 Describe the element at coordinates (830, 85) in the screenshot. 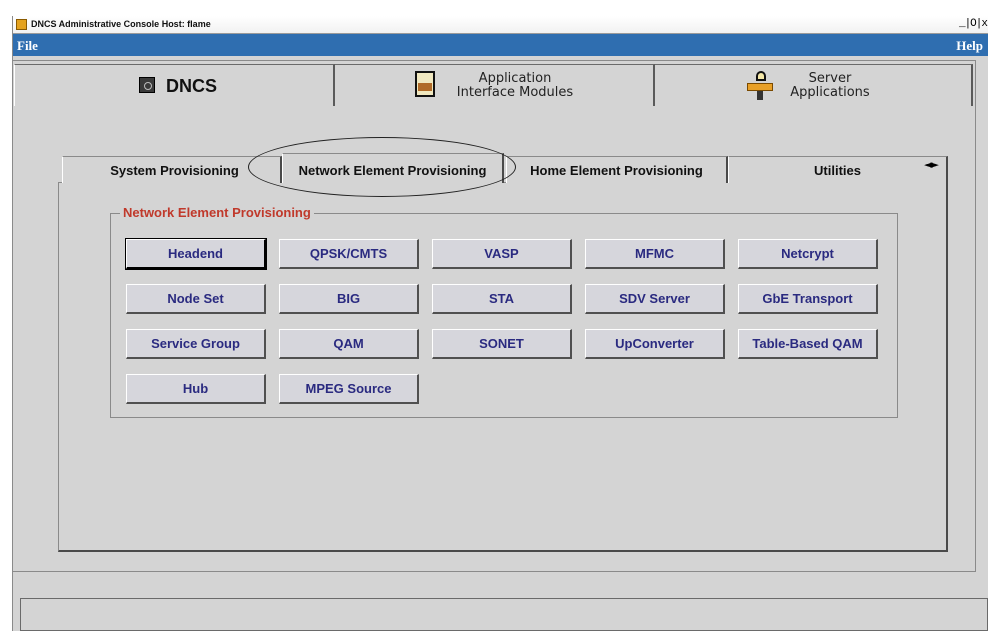

I see `tab-server-label: Server Applications` at that location.